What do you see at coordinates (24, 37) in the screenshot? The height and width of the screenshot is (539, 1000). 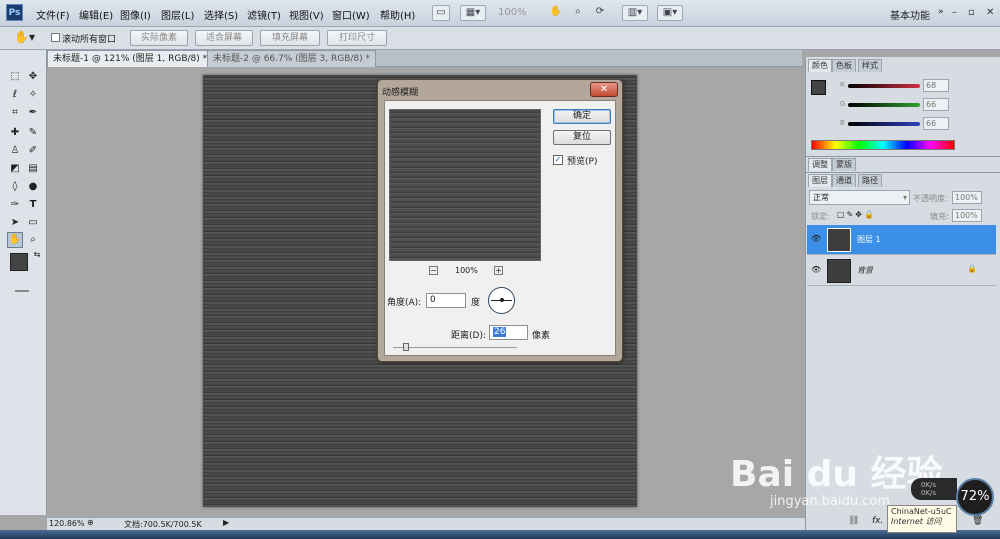 I see `hand-tool-icon: ✋▾` at bounding box center [24, 37].